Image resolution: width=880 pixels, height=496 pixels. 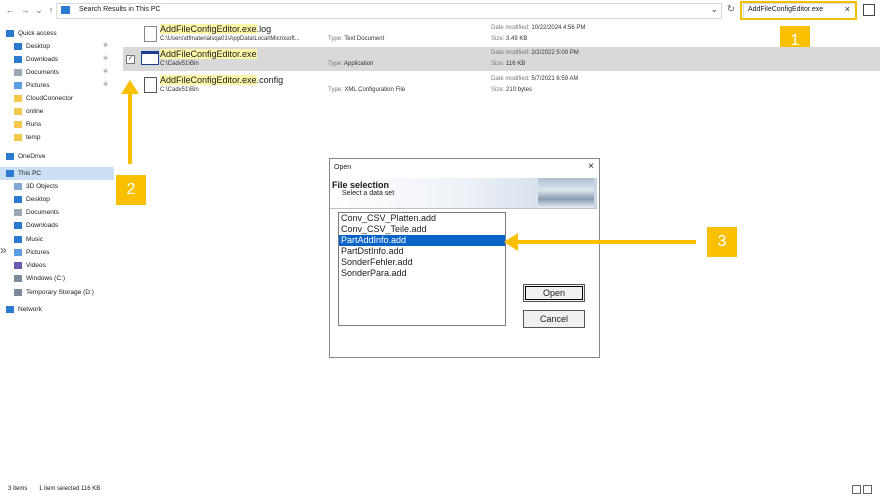 What do you see at coordinates (3, 250) in the screenshot?
I see `expand-chevron-icon: »` at bounding box center [3, 250].